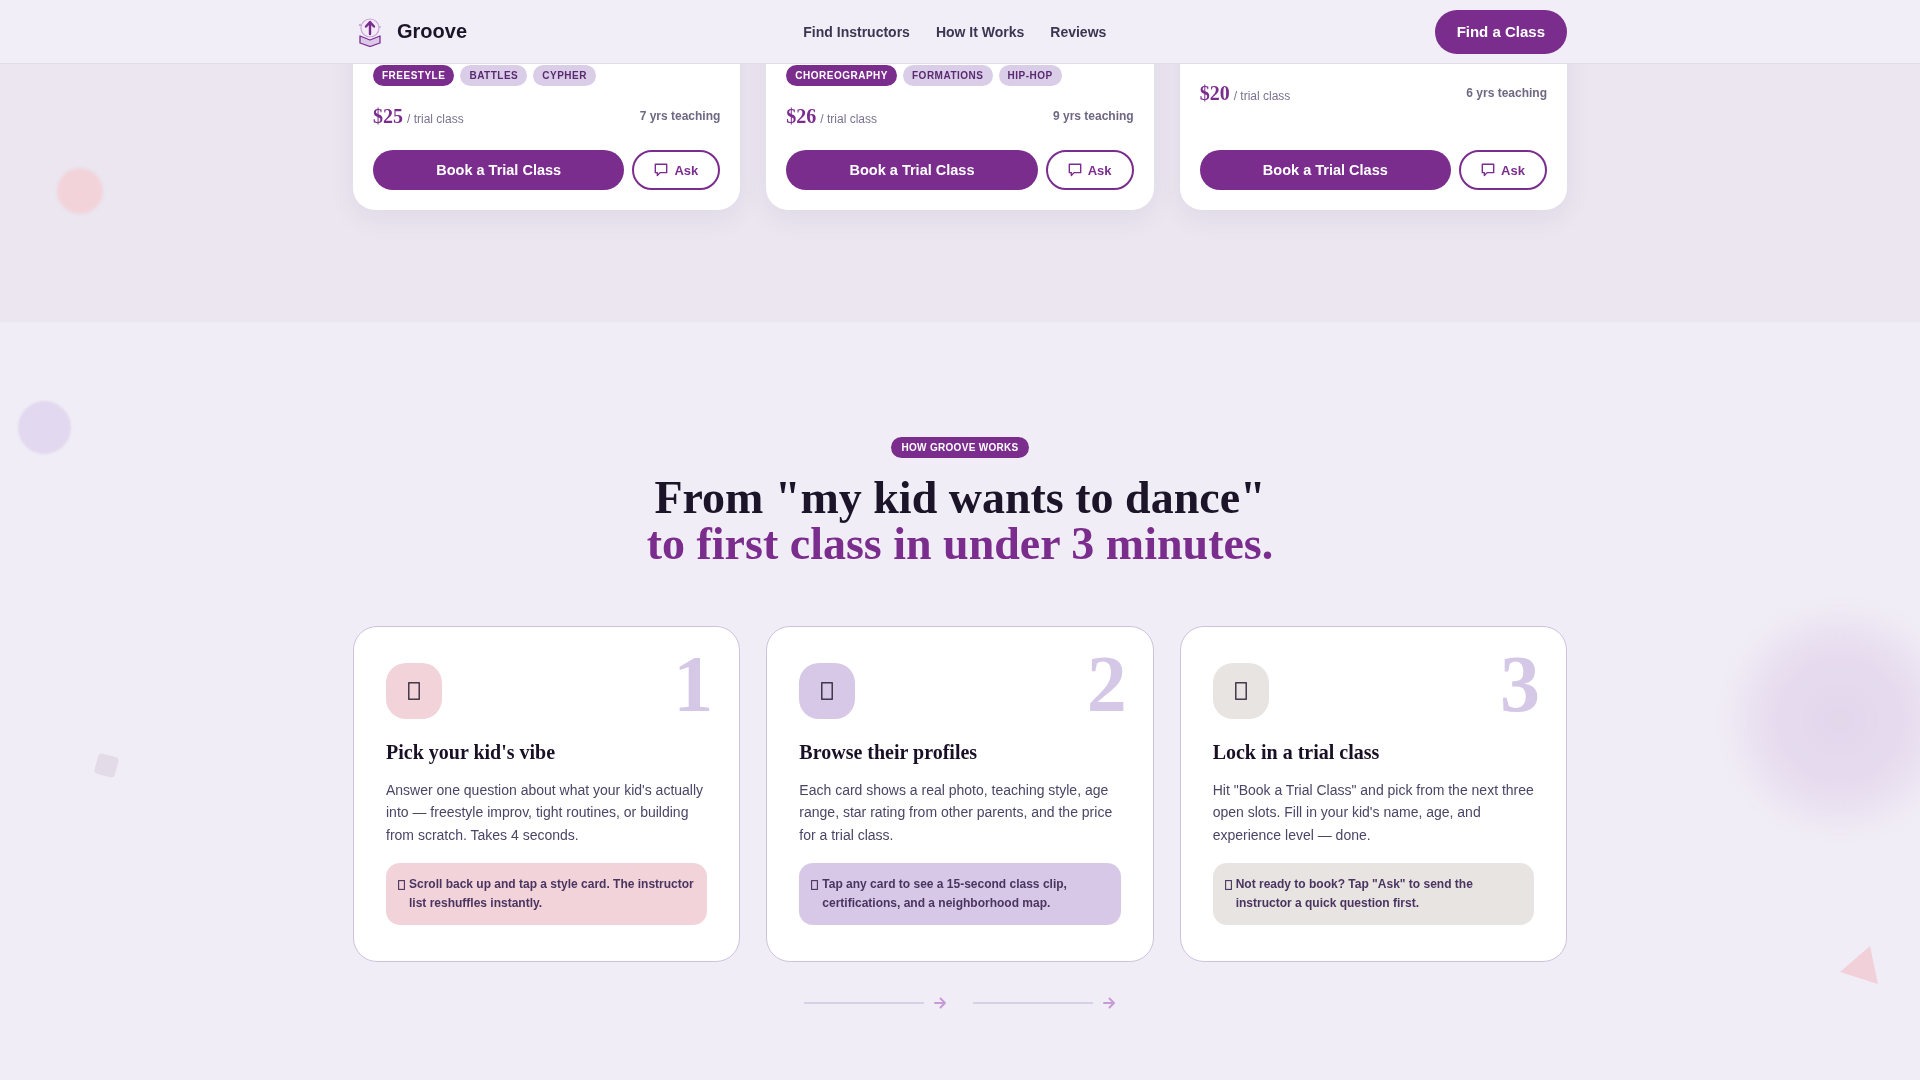 The image size is (1920, 1080). Describe the element at coordinates (680, 116) in the screenshot. I see `experience-text: 7 yrs teaching` at that location.